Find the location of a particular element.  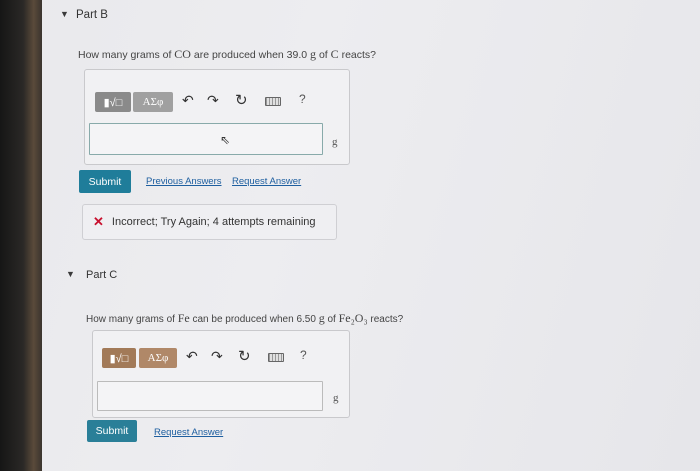

part-b-submit-button: Submit is located at coordinates (105, 181).